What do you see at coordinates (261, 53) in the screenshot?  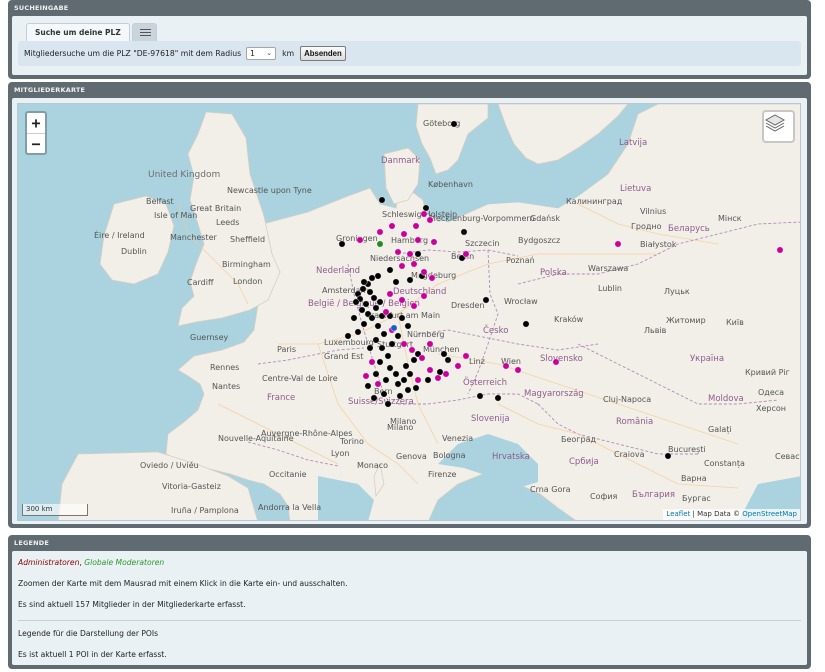 I see `radius-select: 1 ⌄` at bounding box center [261, 53].